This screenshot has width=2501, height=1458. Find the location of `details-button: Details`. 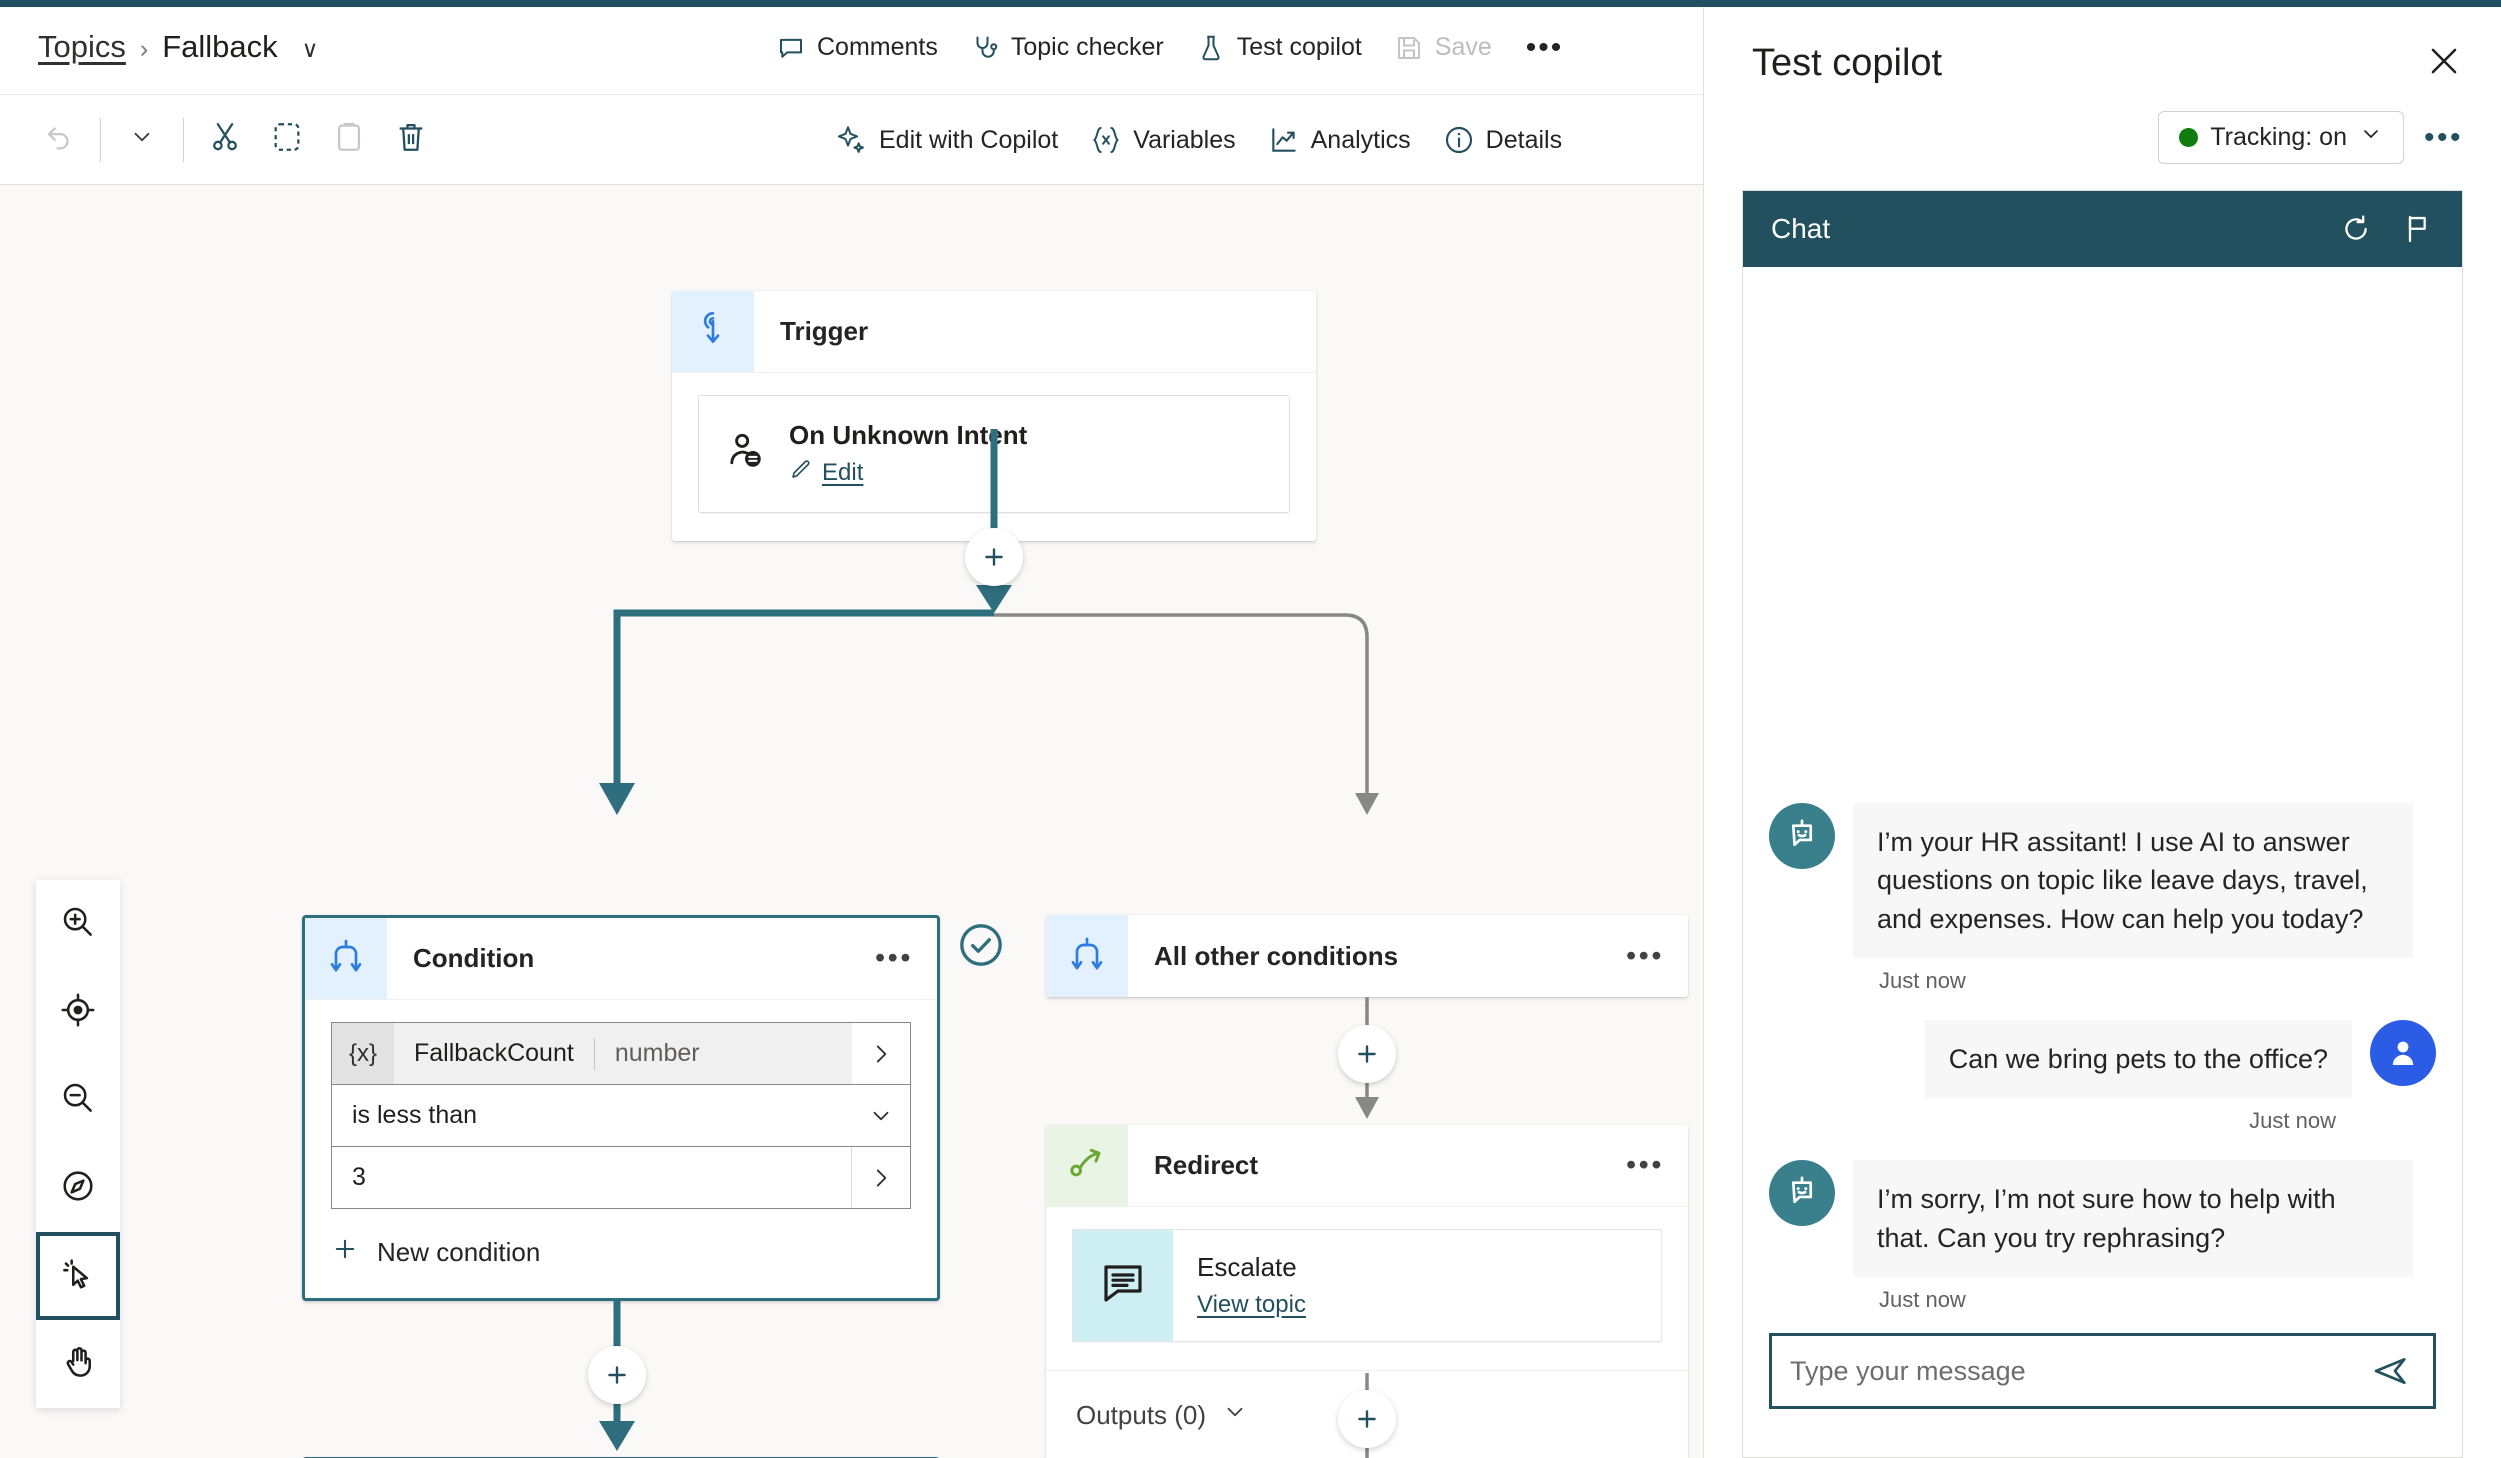

details-button: Details is located at coordinates (1502, 140).